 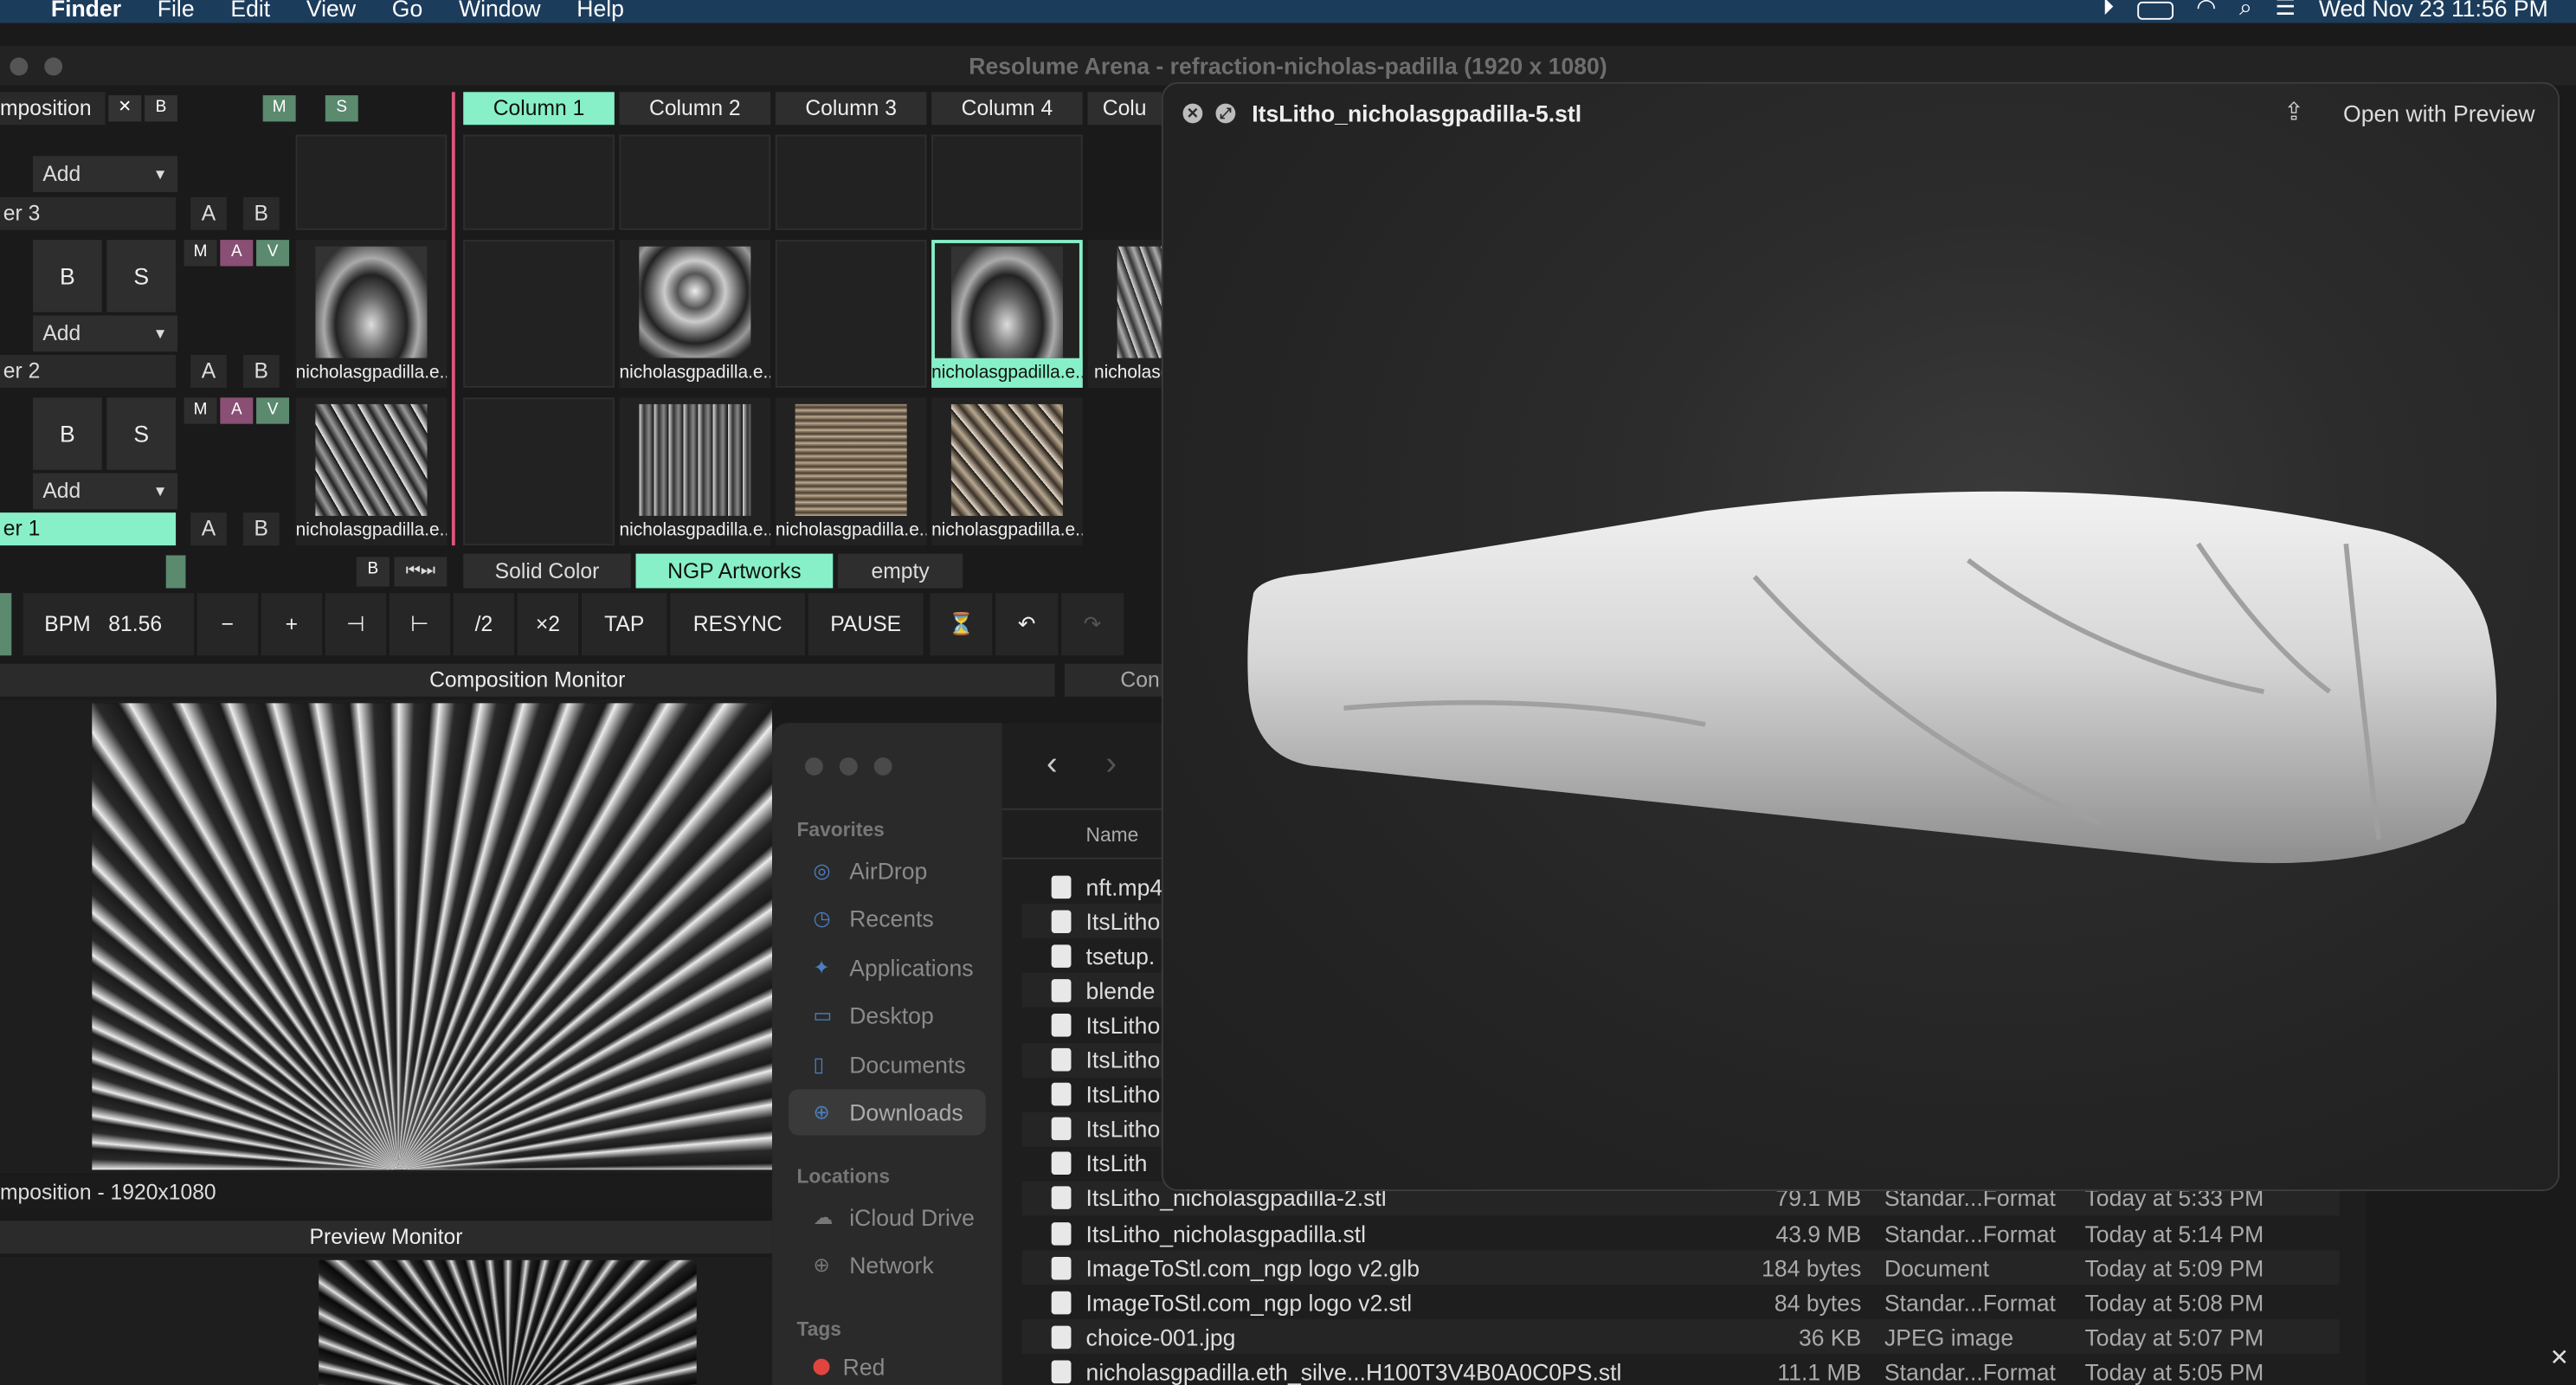 What do you see at coordinates (548, 624) in the screenshot?
I see `bpm-double-button: ×2` at bounding box center [548, 624].